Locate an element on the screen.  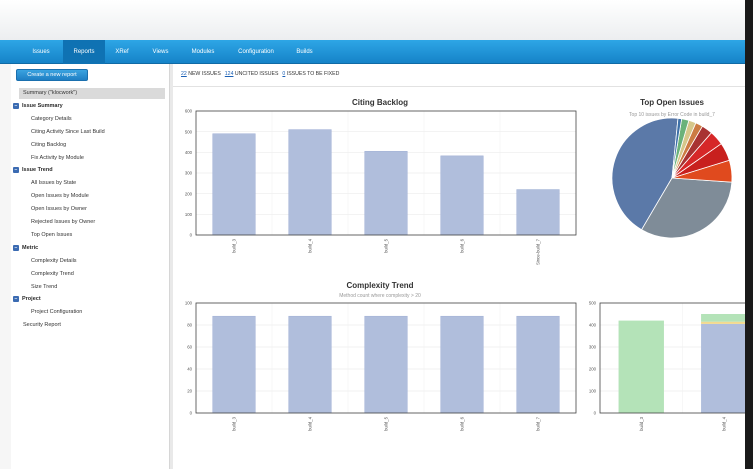
sidebar-item-complexity-trend: Complexity Trend is located at coordinates (52, 274).